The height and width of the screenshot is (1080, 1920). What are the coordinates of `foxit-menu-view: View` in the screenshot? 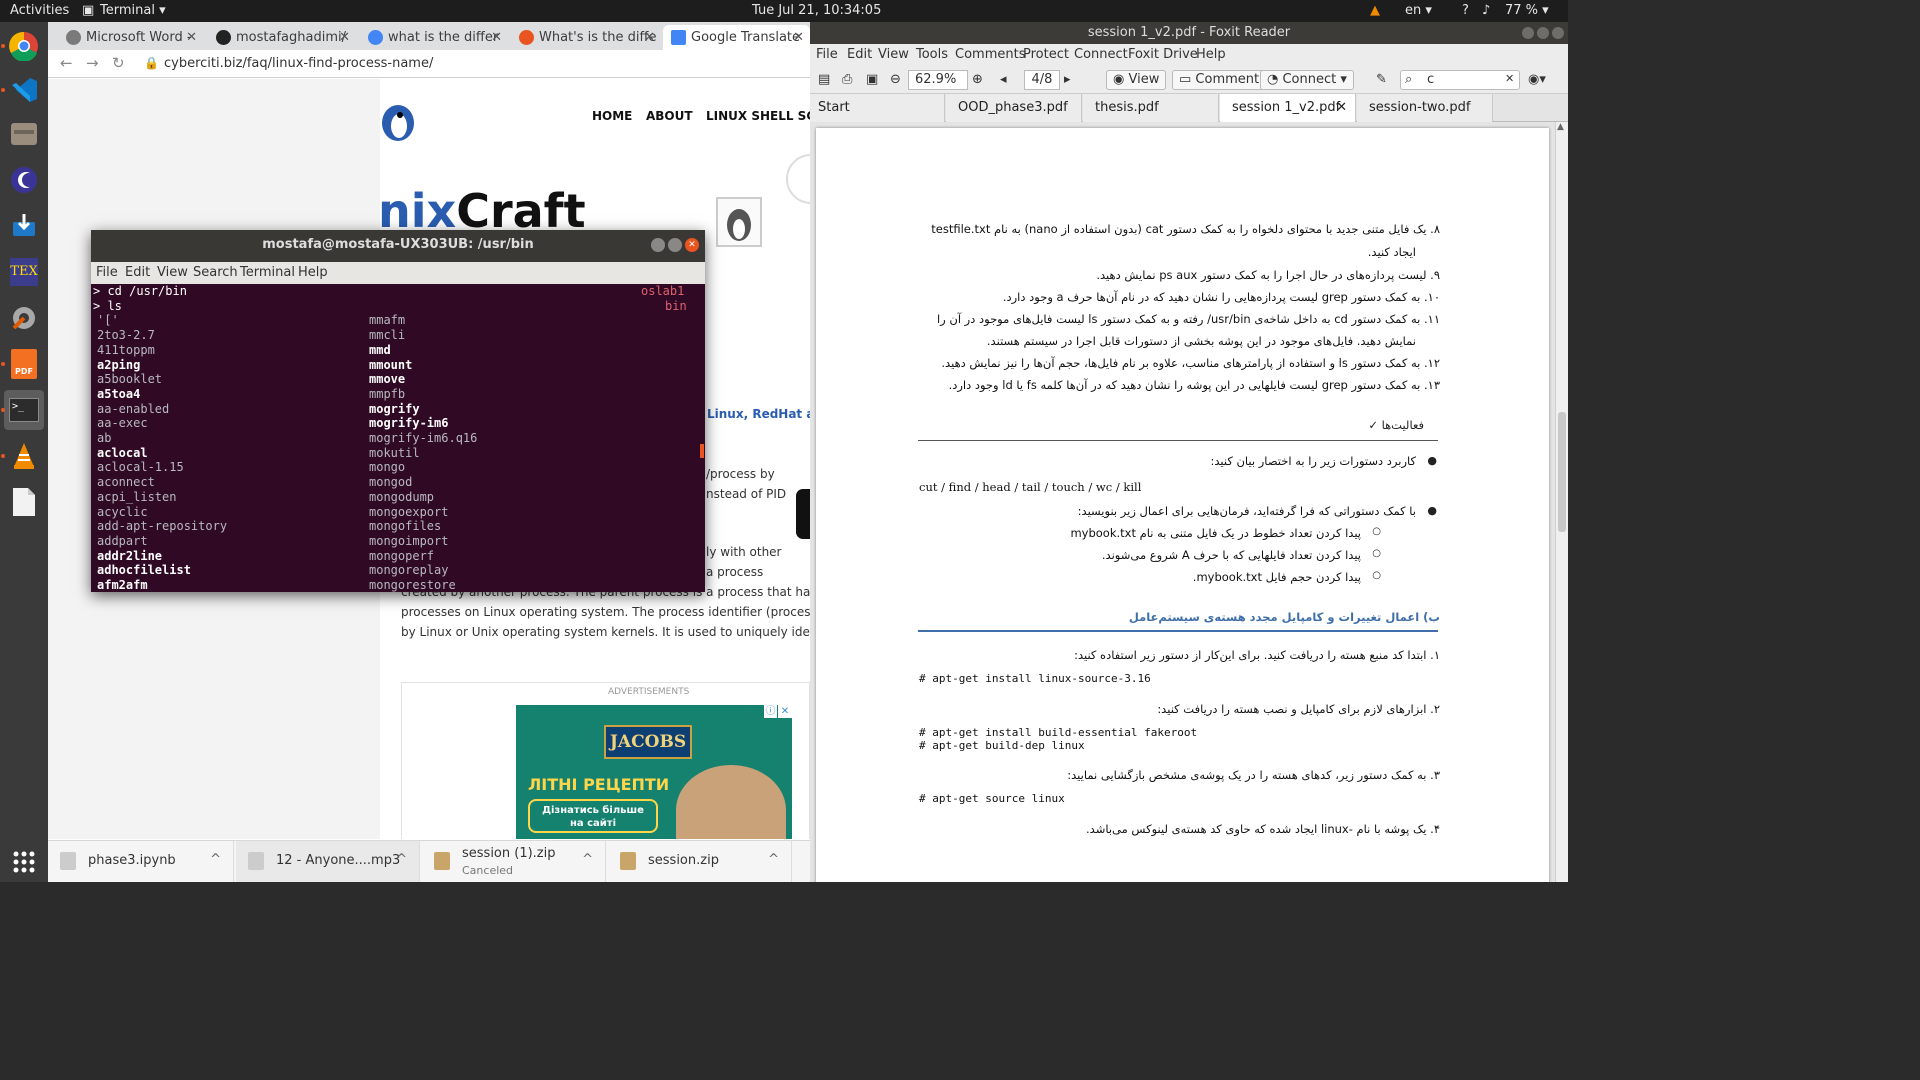 It's located at (893, 54).